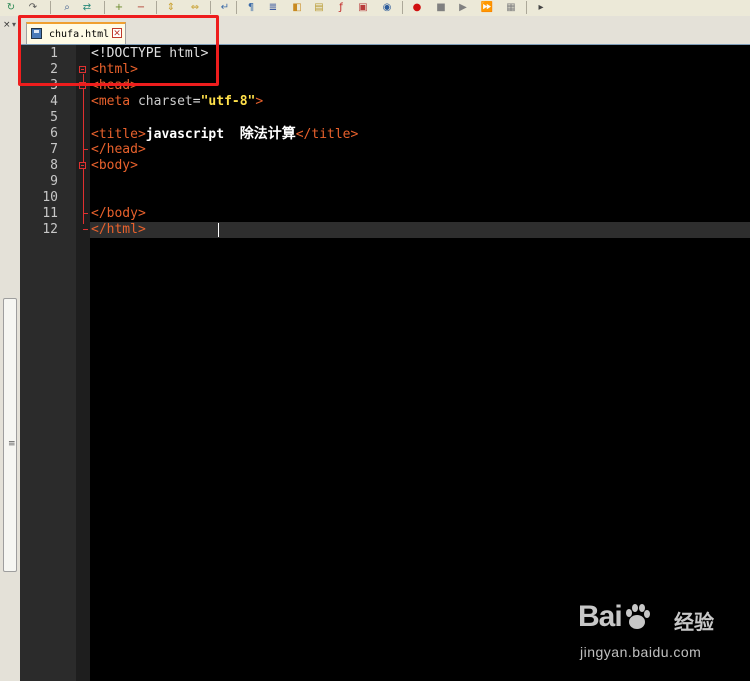 Image resolution: width=750 pixels, height=681 pixels. Describe the element at coordinates (14, 24) in the screenshot. I see `chevron-down-icon: ▾` at that location.